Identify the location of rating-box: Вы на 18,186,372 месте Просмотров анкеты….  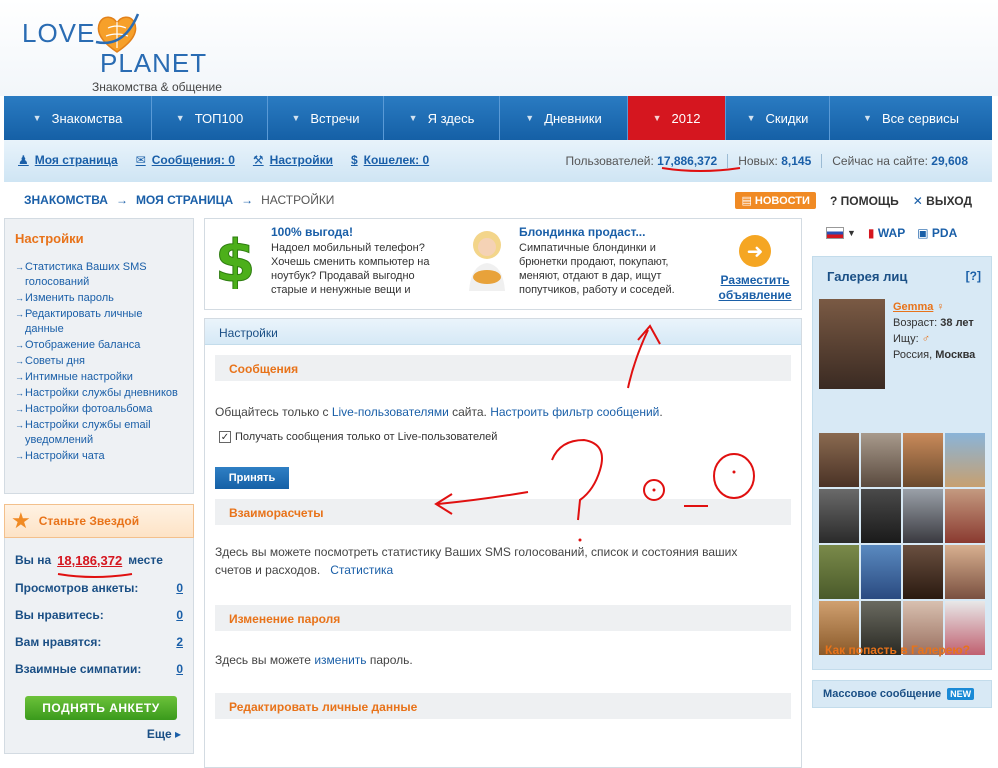
(99, 646).